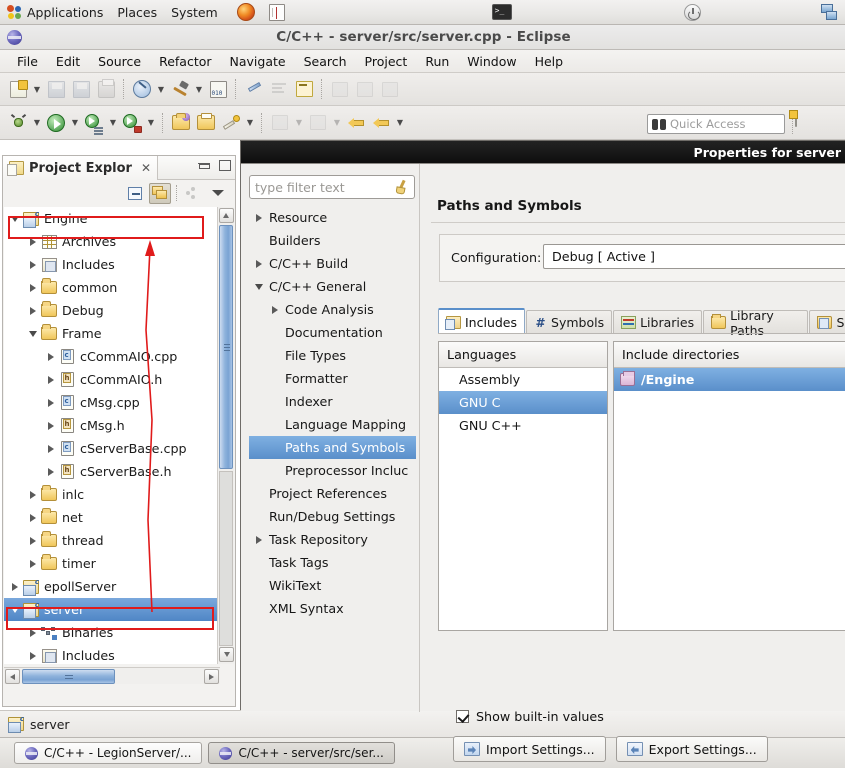  What do you see at coordinates (827, 322) in the screenshot?
I see `tab-sou: Sou` at bounding box center [827, 322].